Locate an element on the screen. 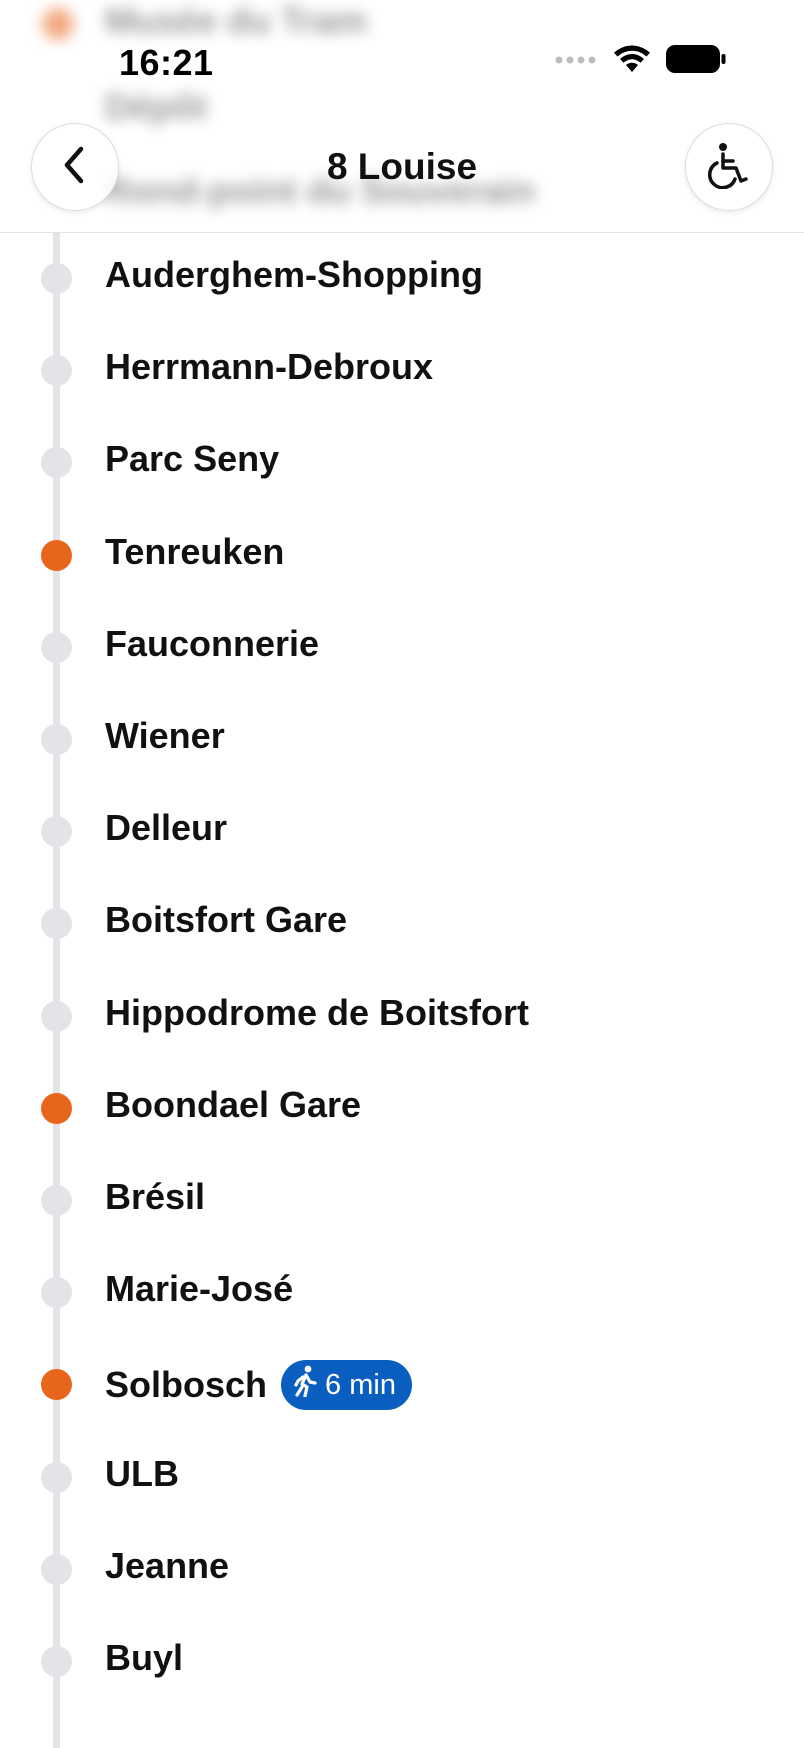  stop-name: Fauconnerie is located at coordinates (212, 643).